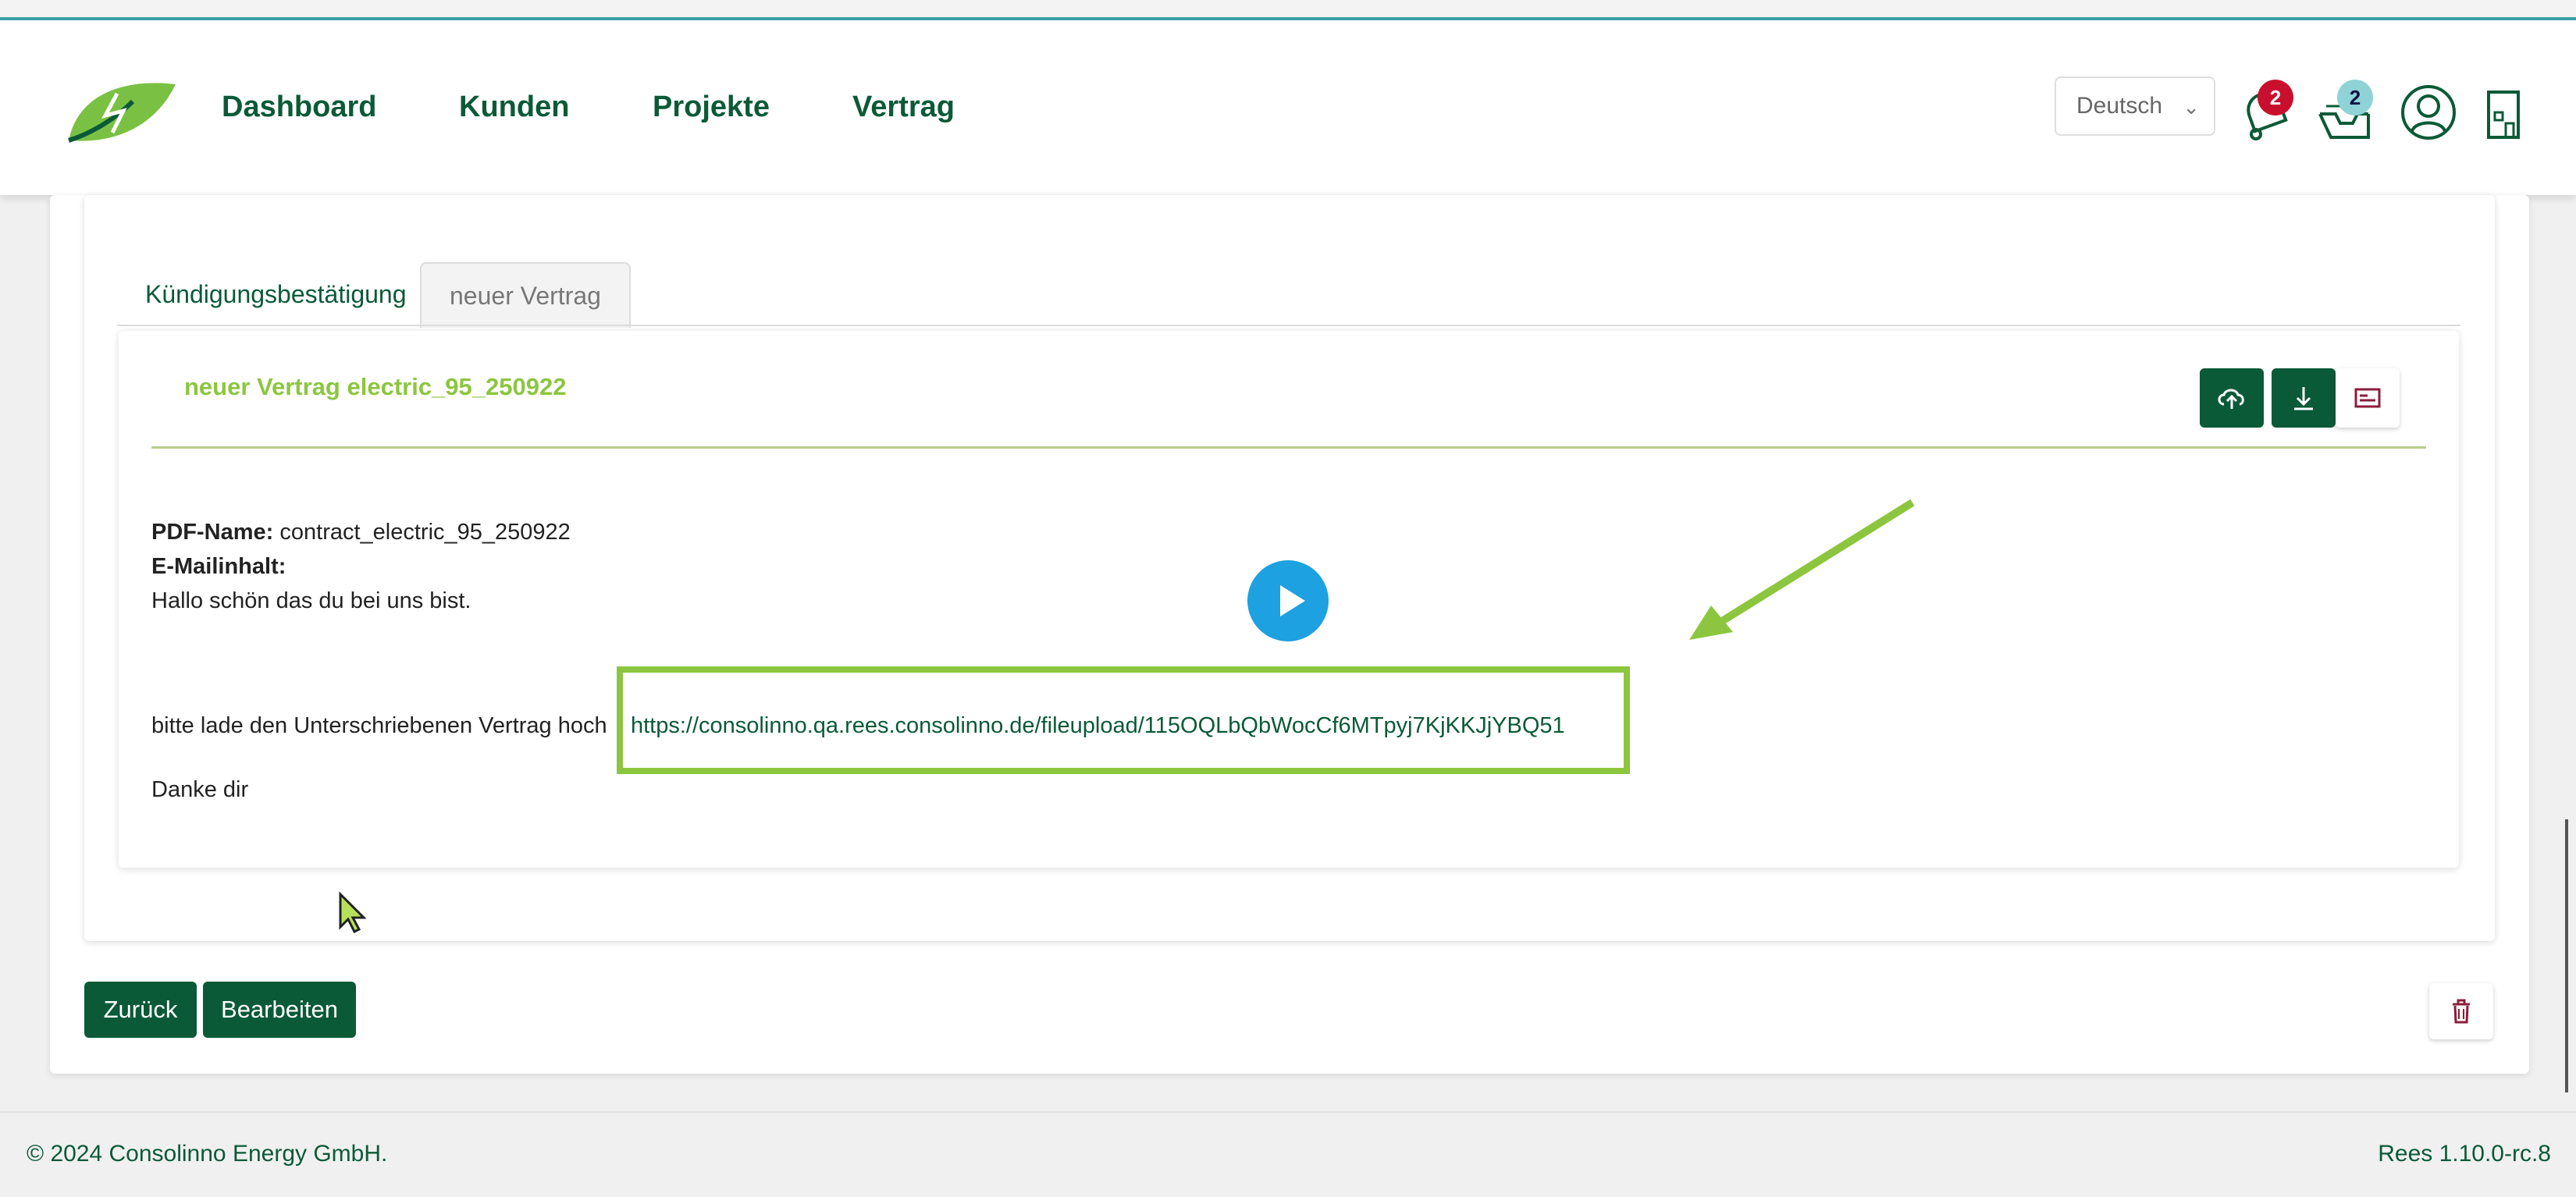 This screenshot has height=1197, width=2576. Describe the element at coordinates (903, 107) in the screenshot. I see `nav-vertrag: Vertrag` at that location.